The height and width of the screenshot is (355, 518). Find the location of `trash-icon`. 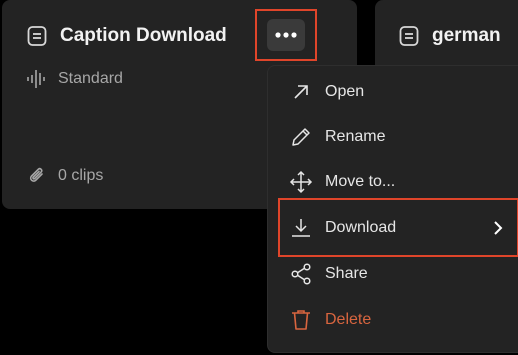

trash-icon is located at coordinates (301, 320).